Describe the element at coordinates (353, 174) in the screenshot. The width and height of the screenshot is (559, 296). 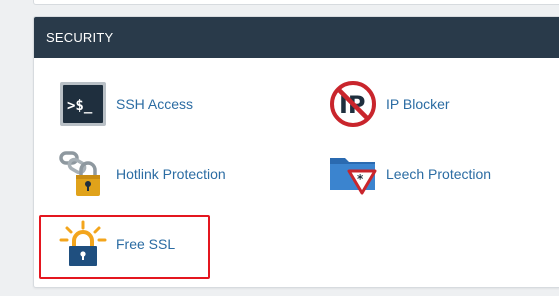
I see `folder-warning-icon: *` at that location.